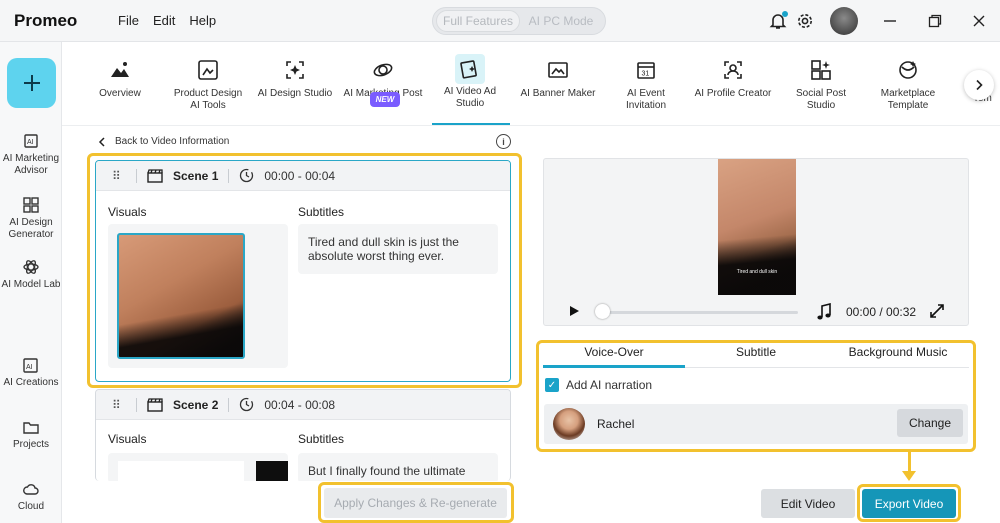 This screenshot has width=1000, height=523. Describe the element at coordinates (908, 99) in the screenshot. I see `tool-label: Marketplace Template` at that location.